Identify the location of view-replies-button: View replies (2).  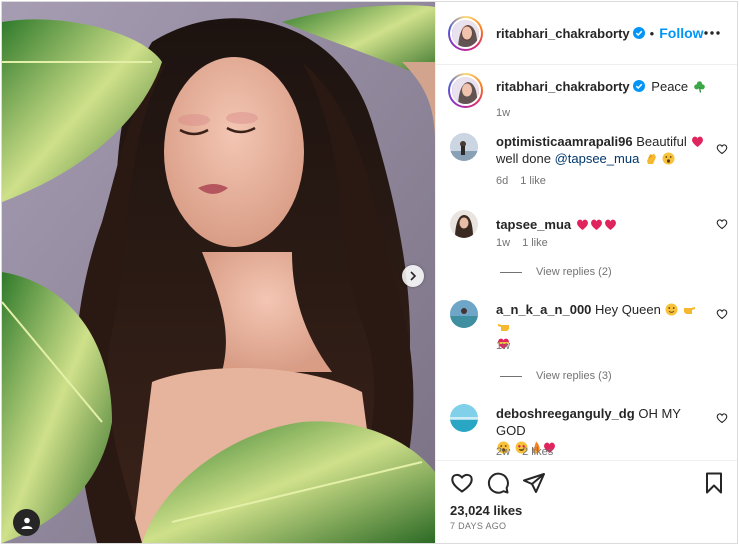
(556, 272).